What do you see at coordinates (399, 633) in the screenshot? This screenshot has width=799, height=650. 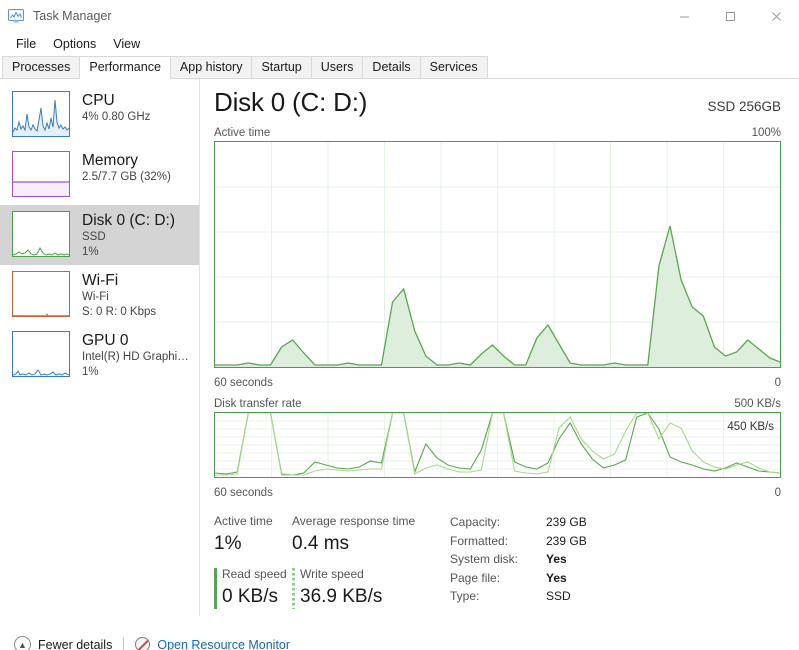 I see `footer-bar: ▲ Fewer details Open Resource Monitor` at bounding box center [399, 633].